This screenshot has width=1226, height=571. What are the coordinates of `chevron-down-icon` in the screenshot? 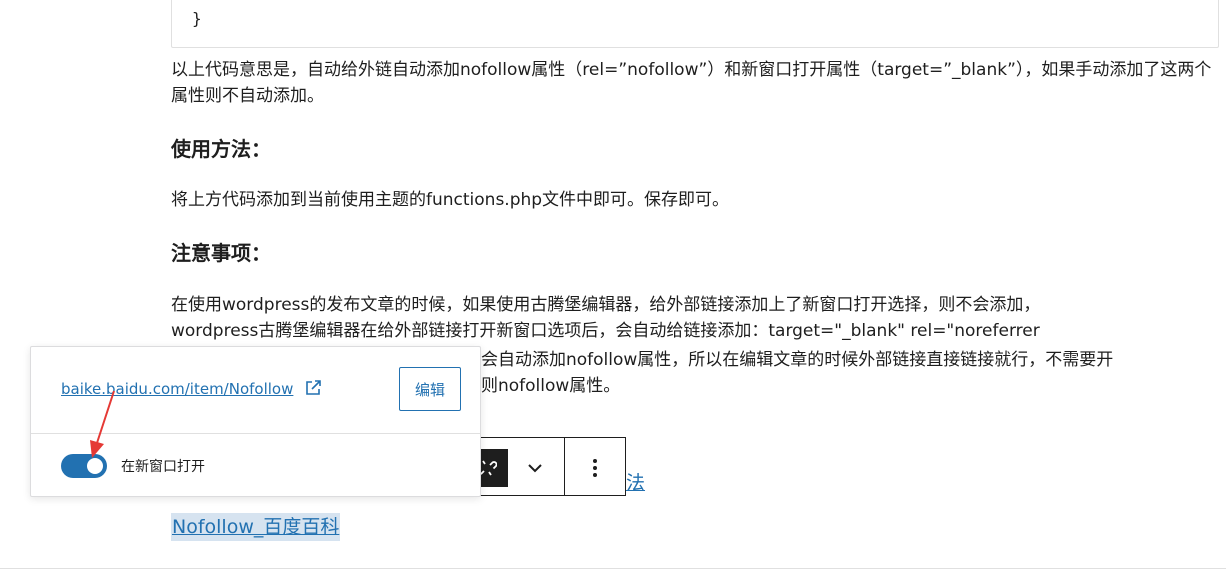 It's located at (535, 468).